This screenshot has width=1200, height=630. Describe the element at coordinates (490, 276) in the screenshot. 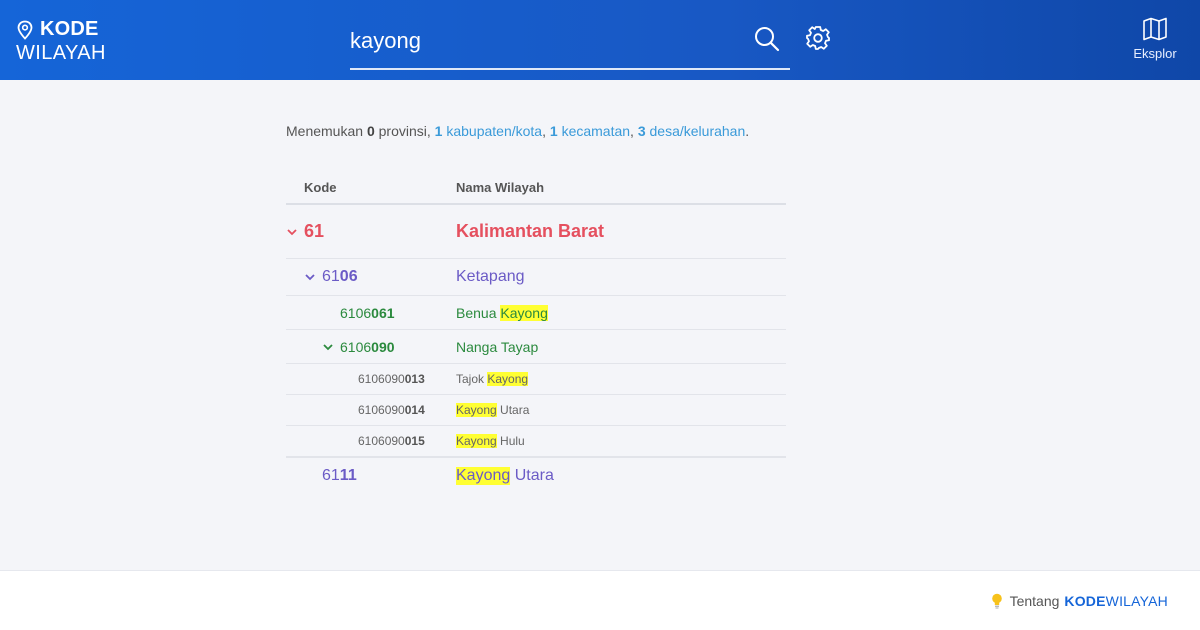

I see `region-name: Ketapang` at that location.